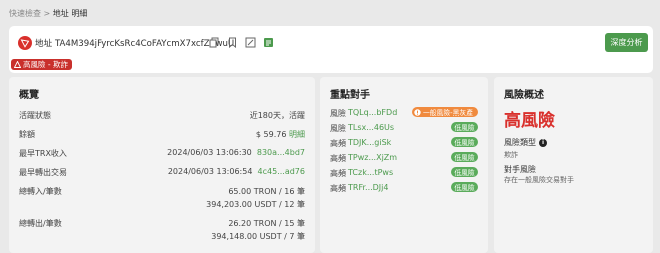 The height and width of the screenshot is (253, 660). I want to click on cp-address-link: TRFr...DJj4, so click(368, 187).